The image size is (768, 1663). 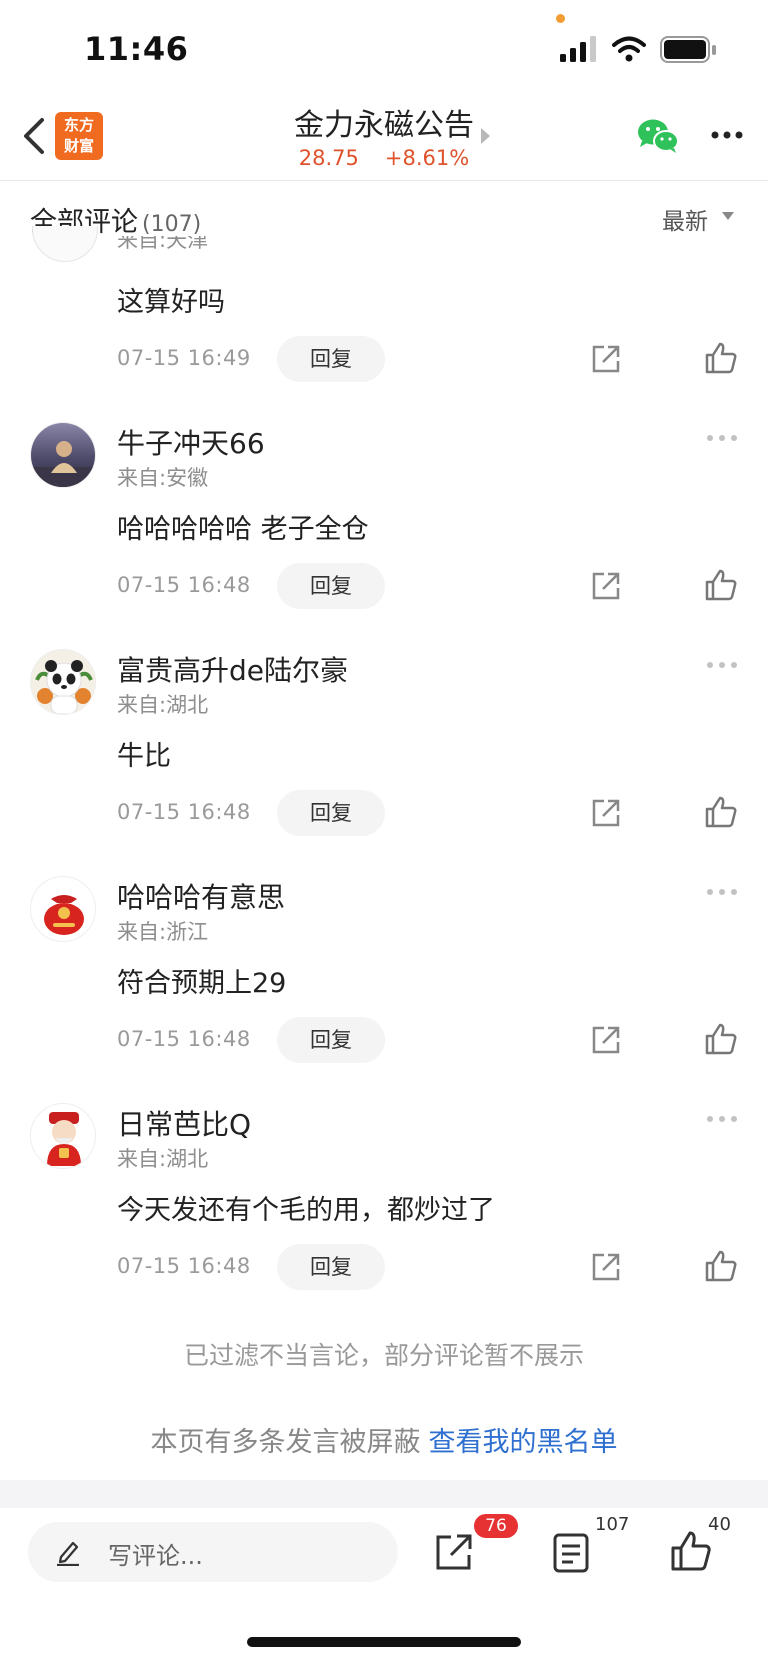 I want to click on battery-icon, so click(x=688, y=49).